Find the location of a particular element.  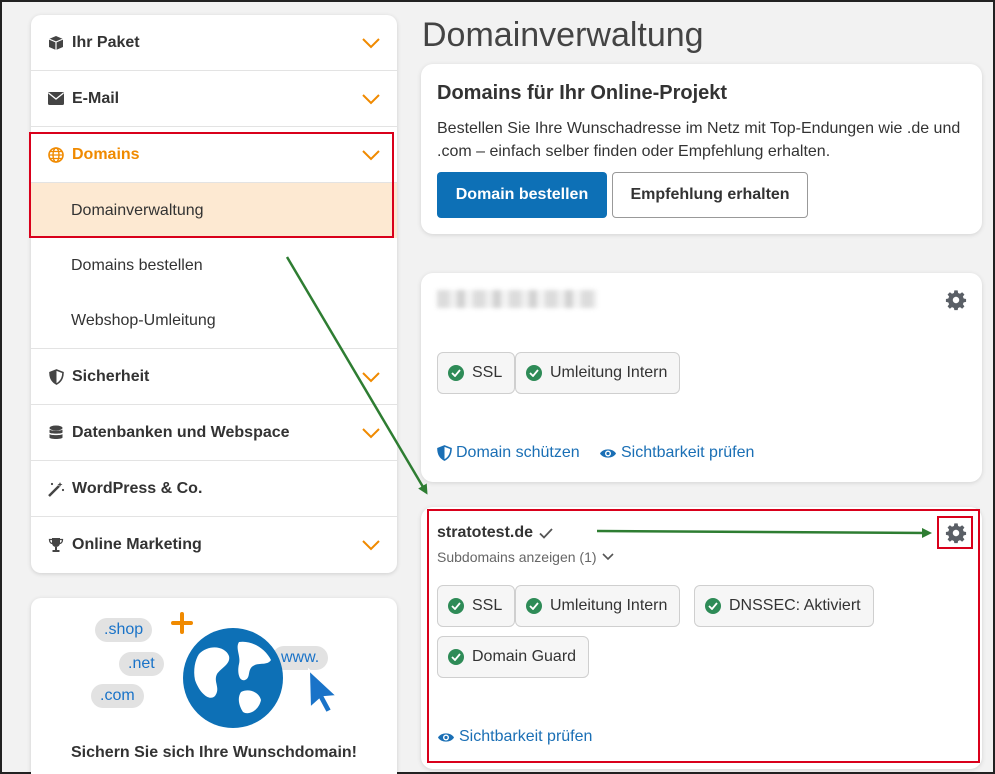

order-domain-button: Domain bestellen is located at coordinates (522, 195).